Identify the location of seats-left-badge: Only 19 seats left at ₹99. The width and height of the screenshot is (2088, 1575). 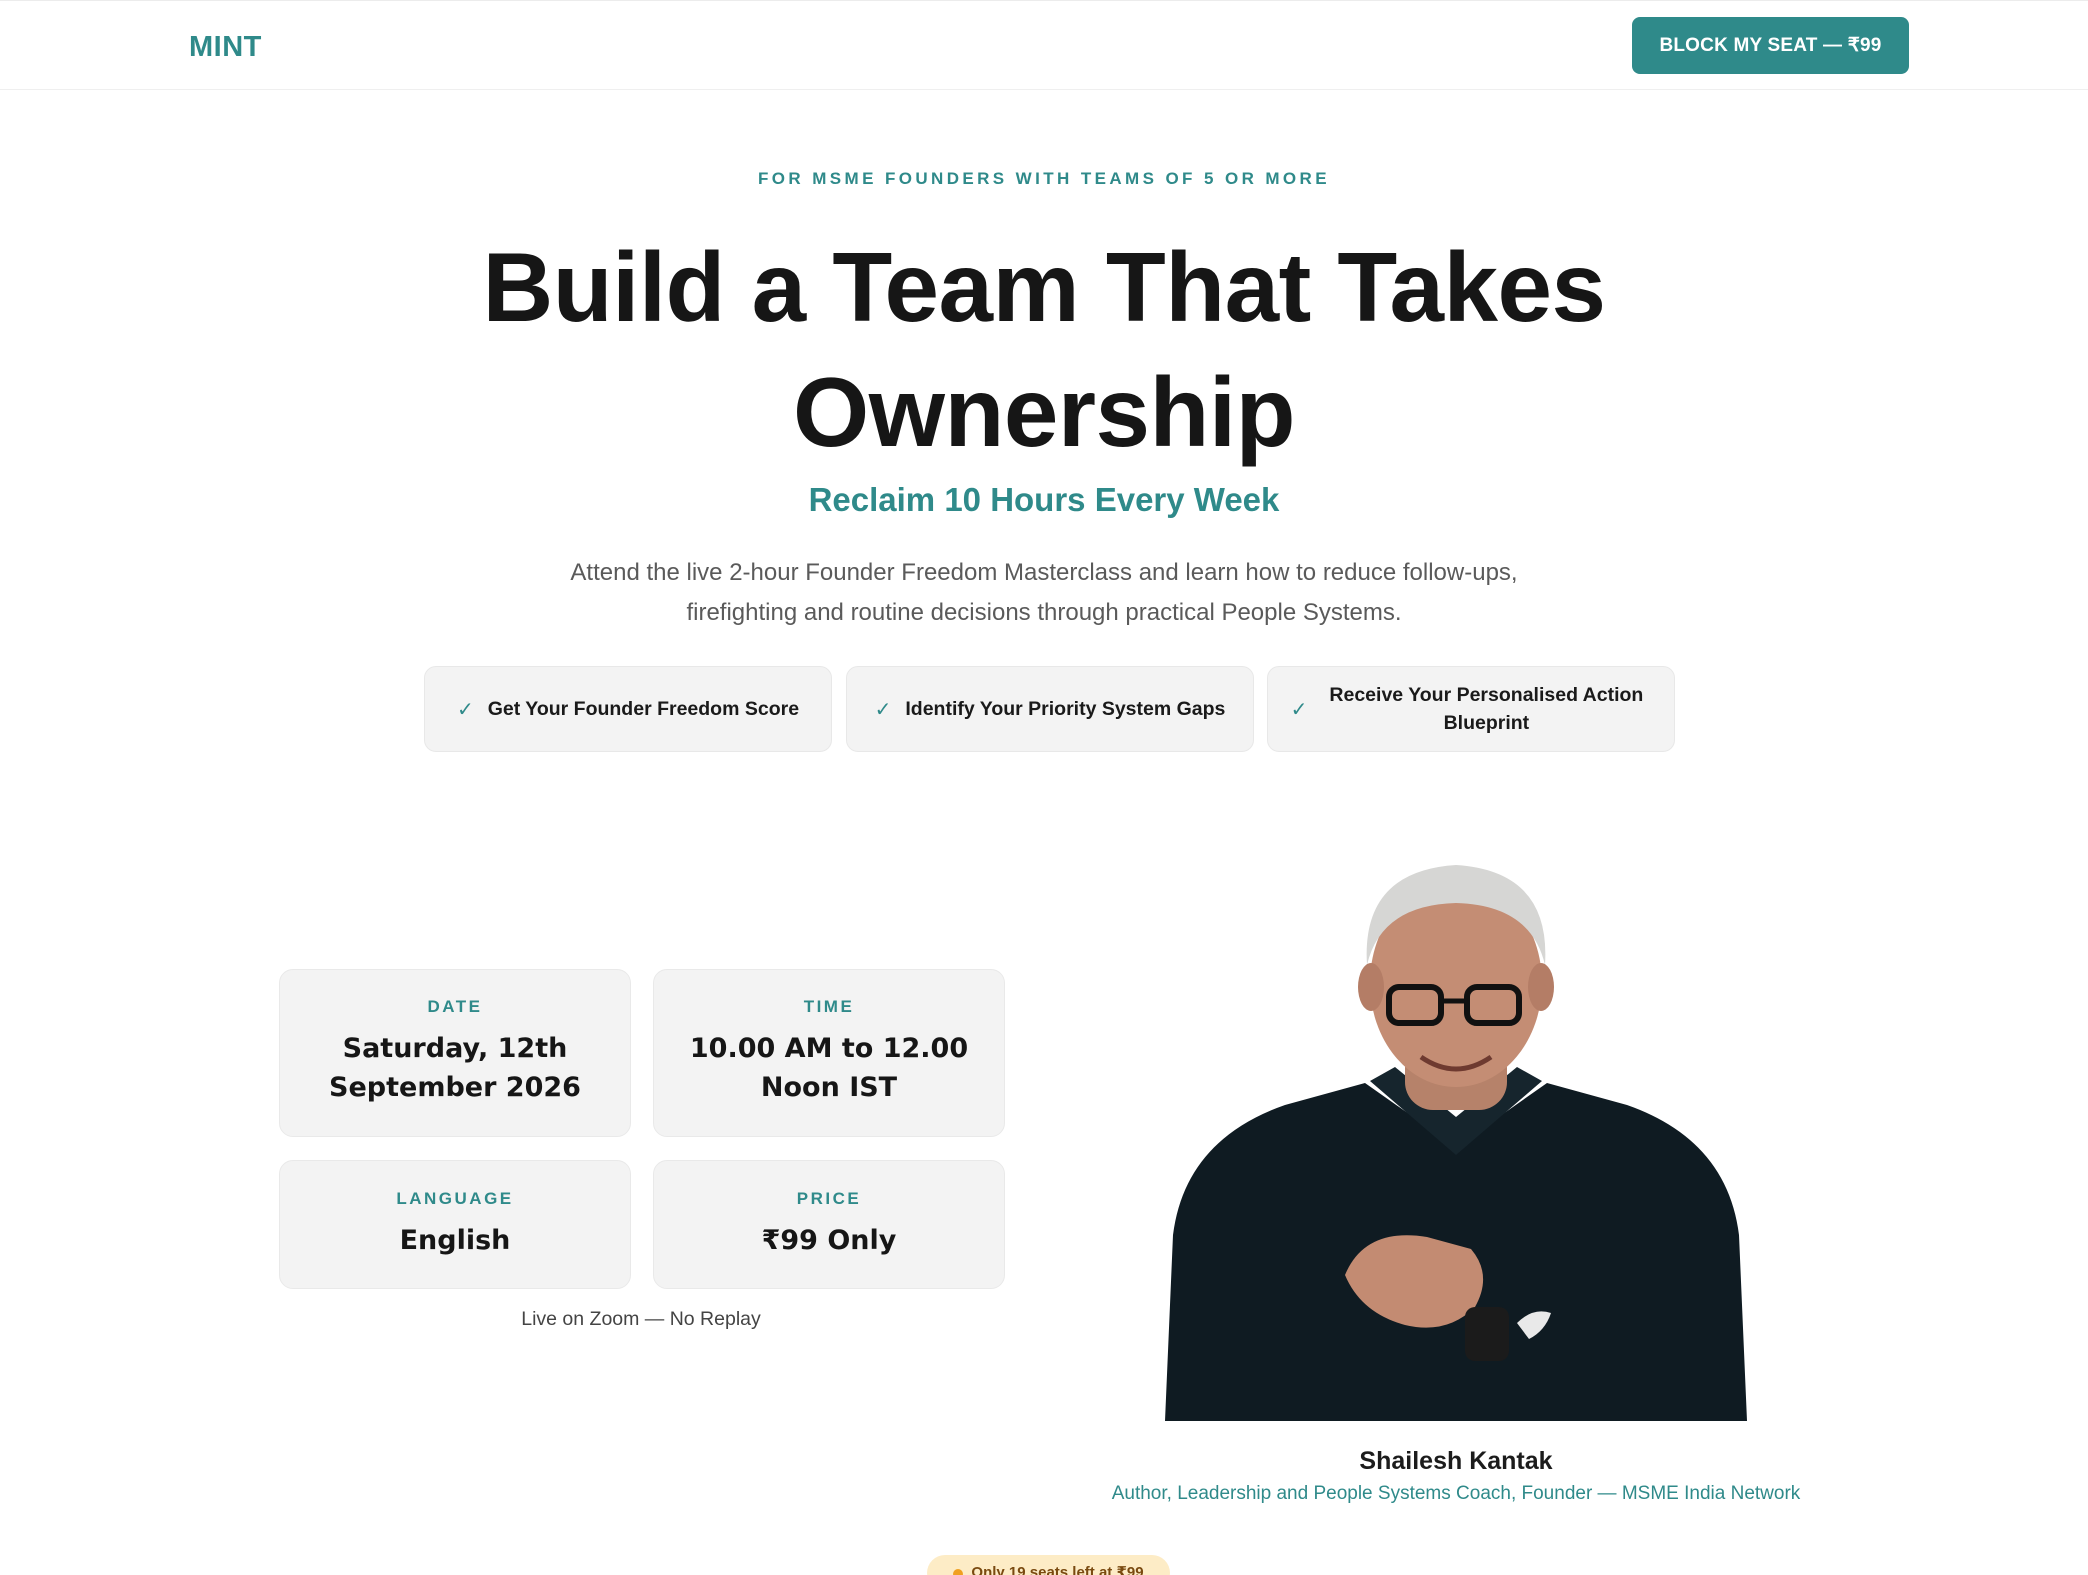
(1048, 1565).